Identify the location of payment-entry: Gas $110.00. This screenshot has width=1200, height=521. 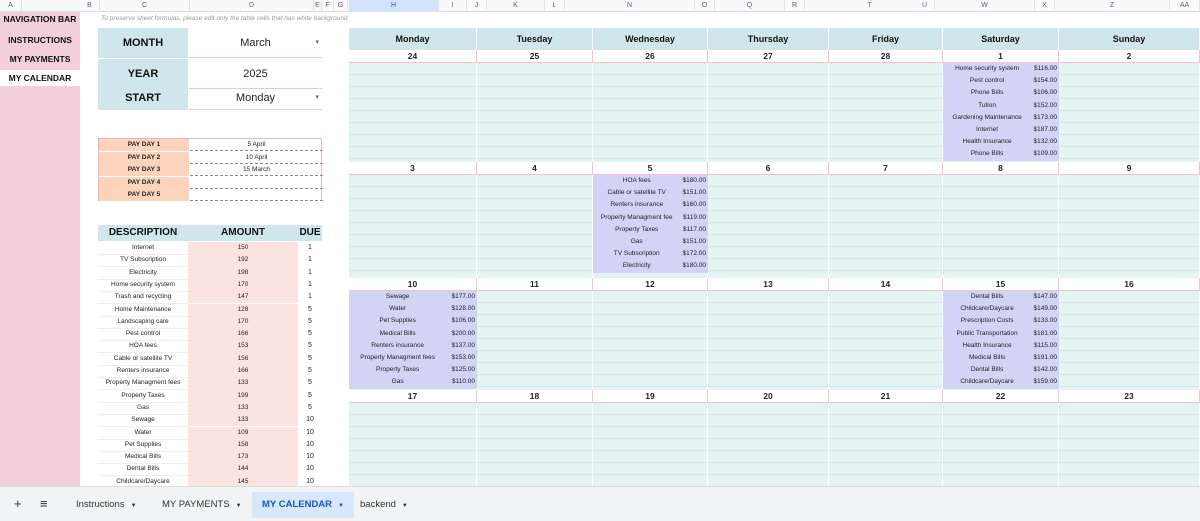
(413, 382).